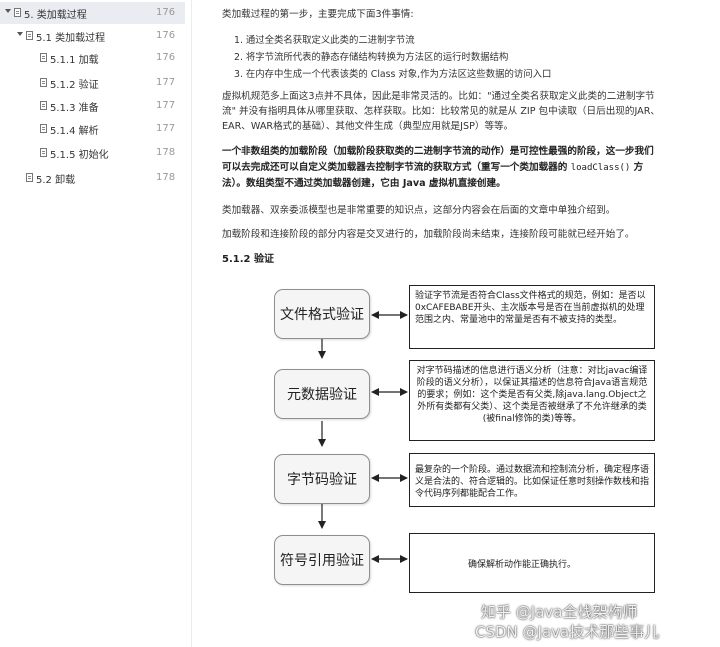 This screenshot has height=647, width=720. I want to click on step-3: 3. 在内存中生成一个代表该类的 Class 对象,作为方法区这些数据的访问入口, so click(393, 74).